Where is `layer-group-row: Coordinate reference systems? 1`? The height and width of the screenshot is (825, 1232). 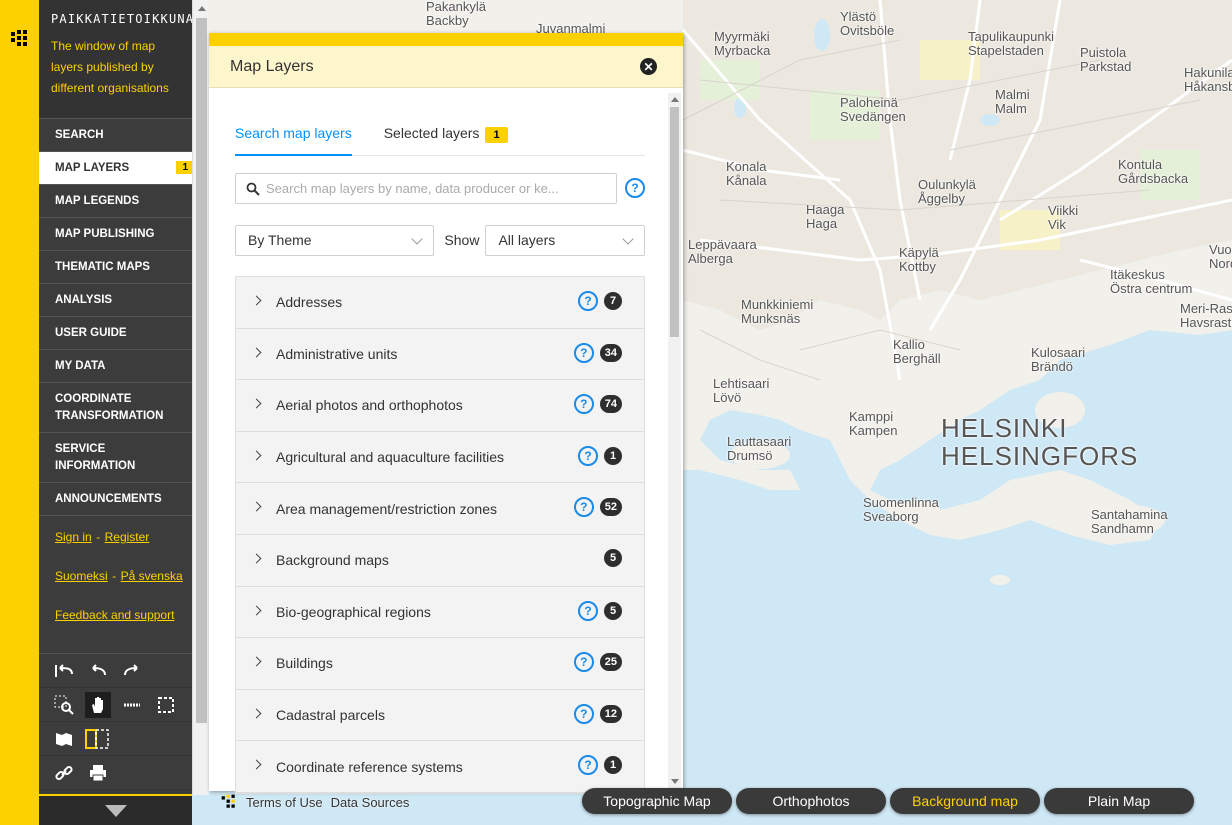 layer-group-row: Coordinate reference systems? 1 is located at coordinates (440, 767).